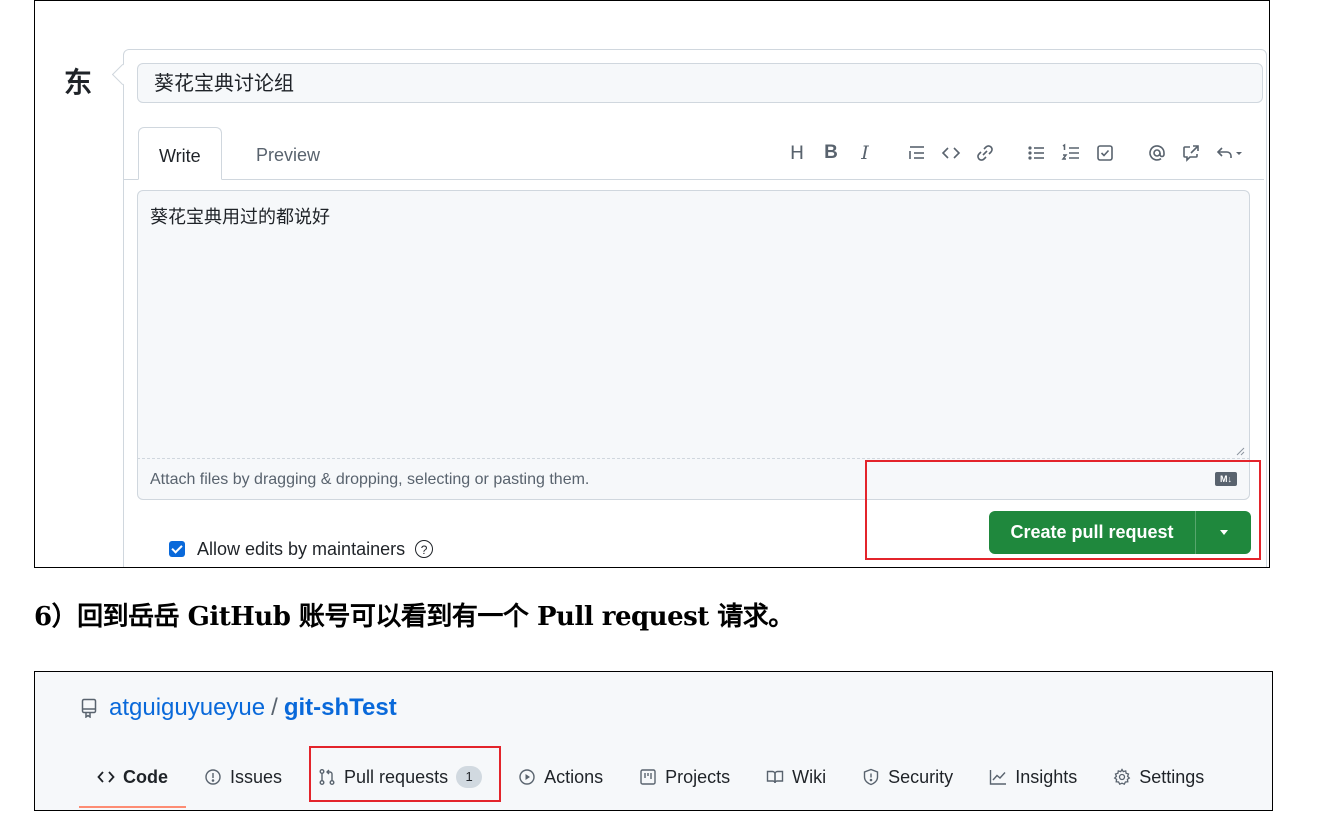 The image size is (1317, 820). Describe the element at coordinates (288, 153) in the screenshot. I see `tab-preview: Preview` at that location.